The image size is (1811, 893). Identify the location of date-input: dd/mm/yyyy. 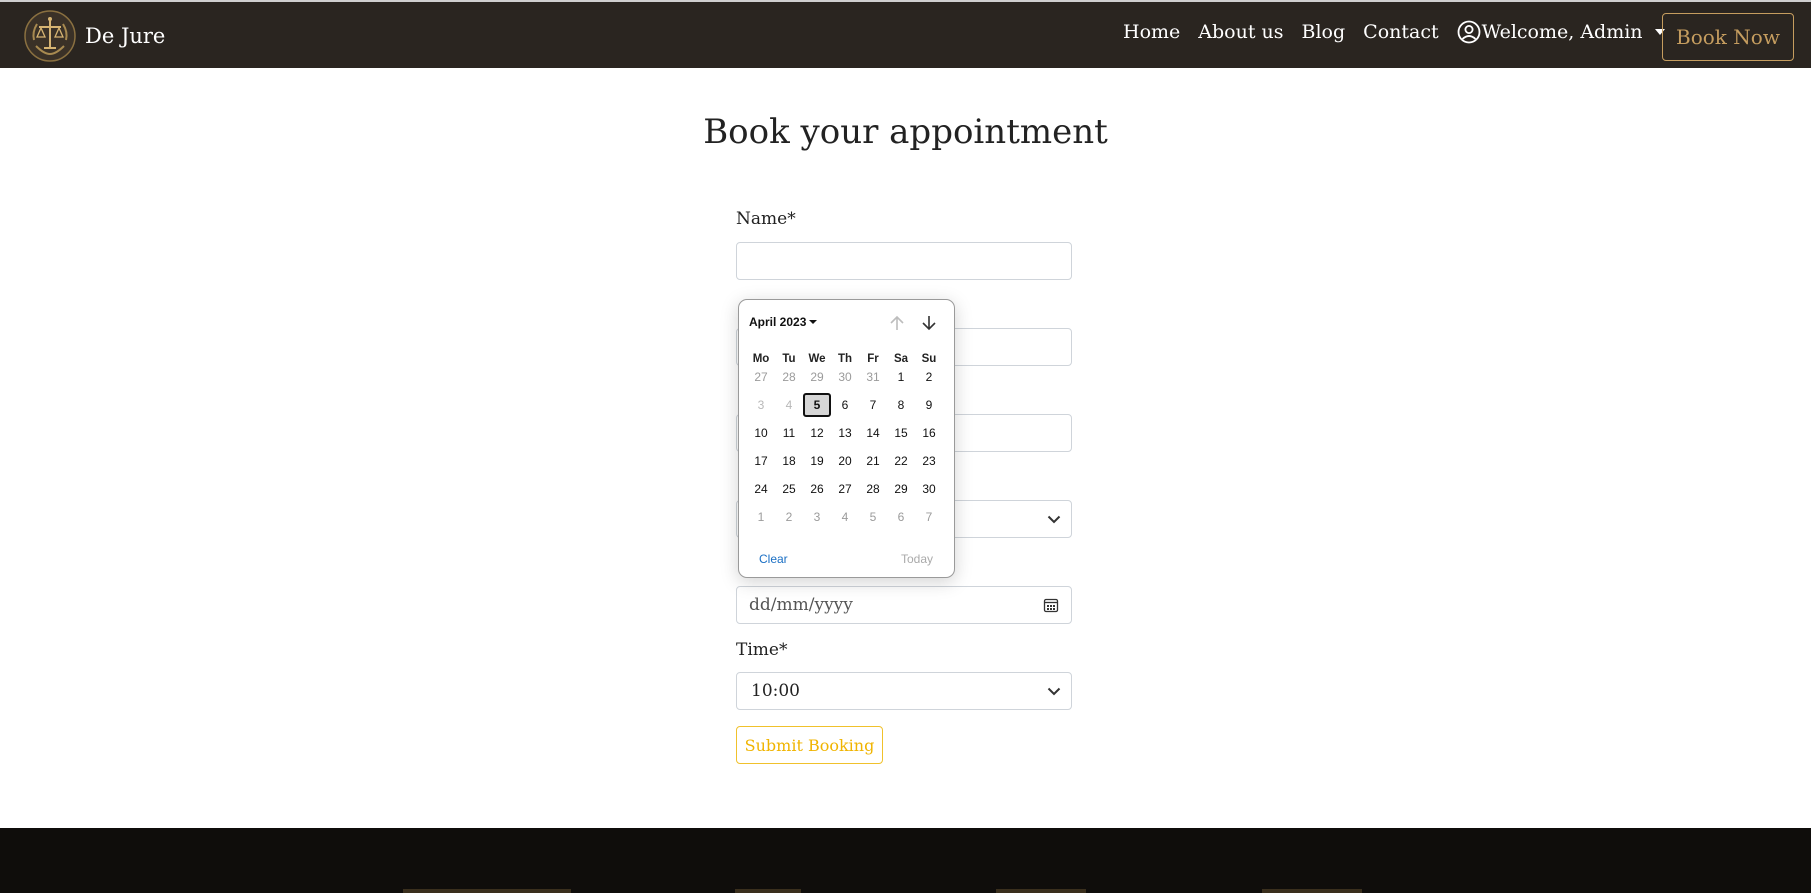
(904, 605).